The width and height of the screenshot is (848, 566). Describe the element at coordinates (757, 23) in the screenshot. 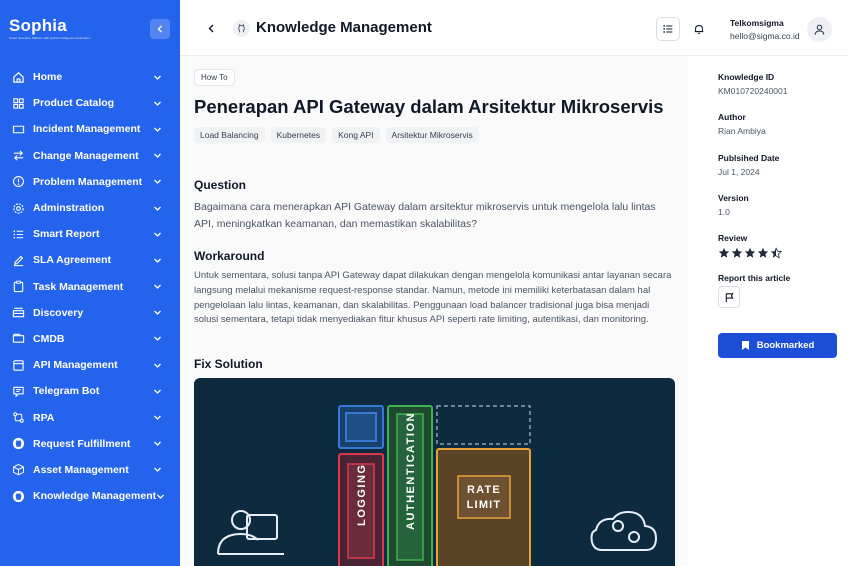

I see `user-organization: Telkomsigma` at that location.